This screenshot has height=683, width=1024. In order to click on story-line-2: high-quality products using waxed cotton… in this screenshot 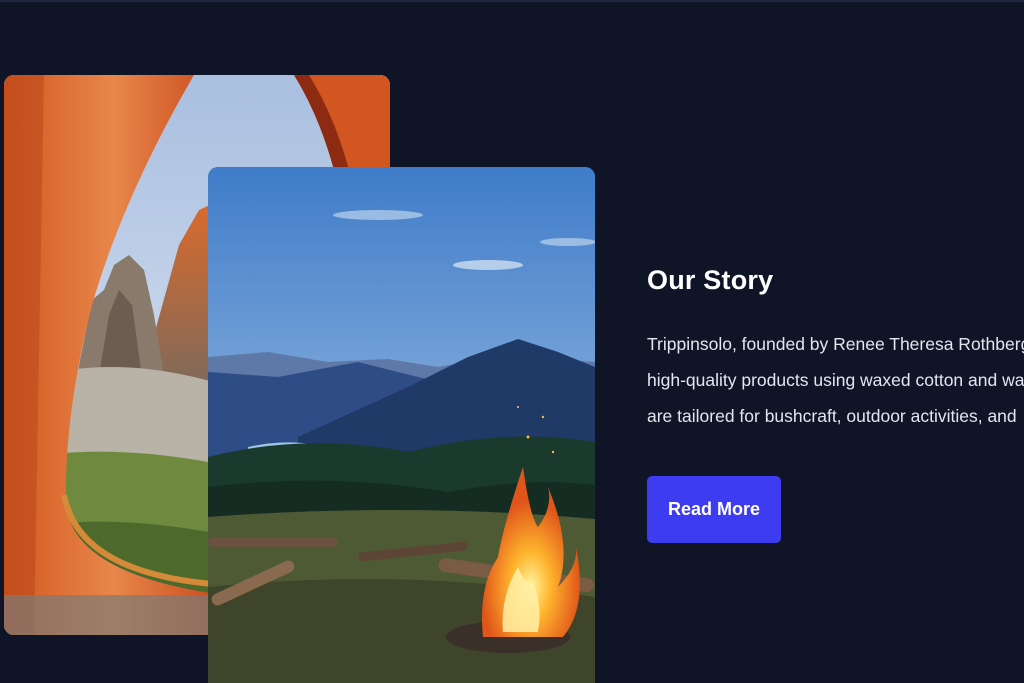, I will do `click(835, 380)`.